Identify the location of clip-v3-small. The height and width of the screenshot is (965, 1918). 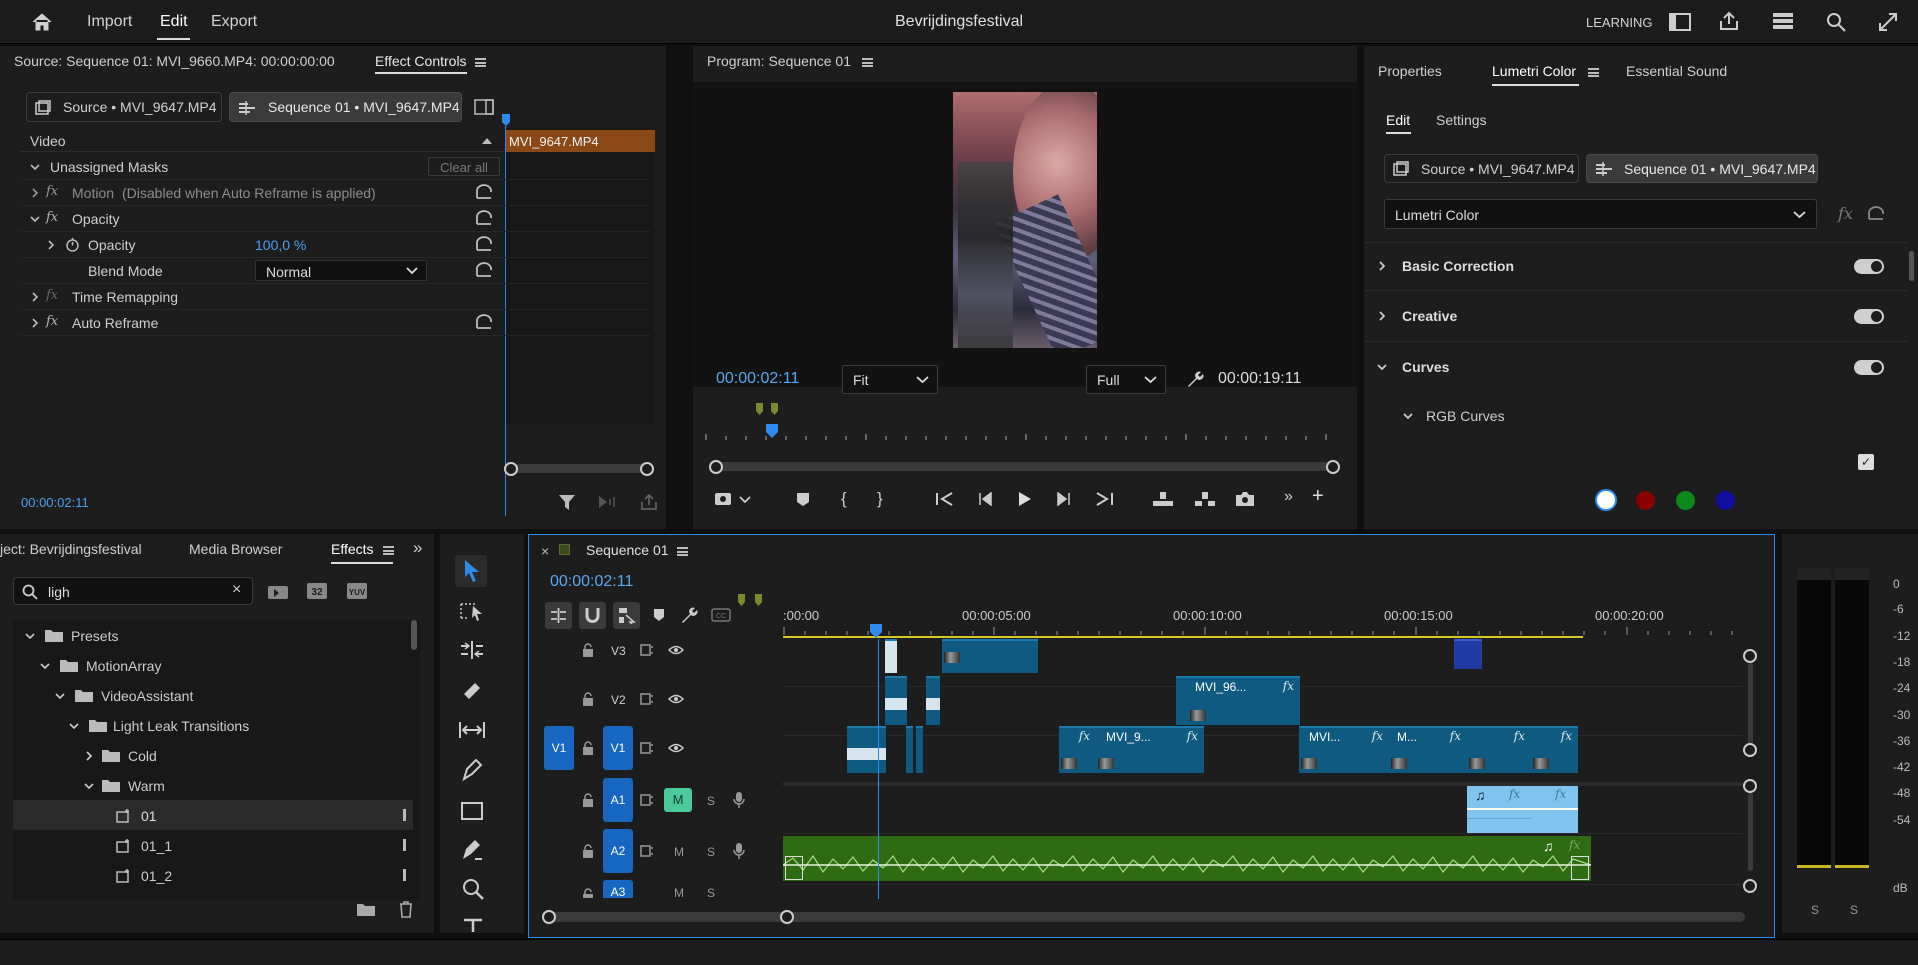
(891, 656).